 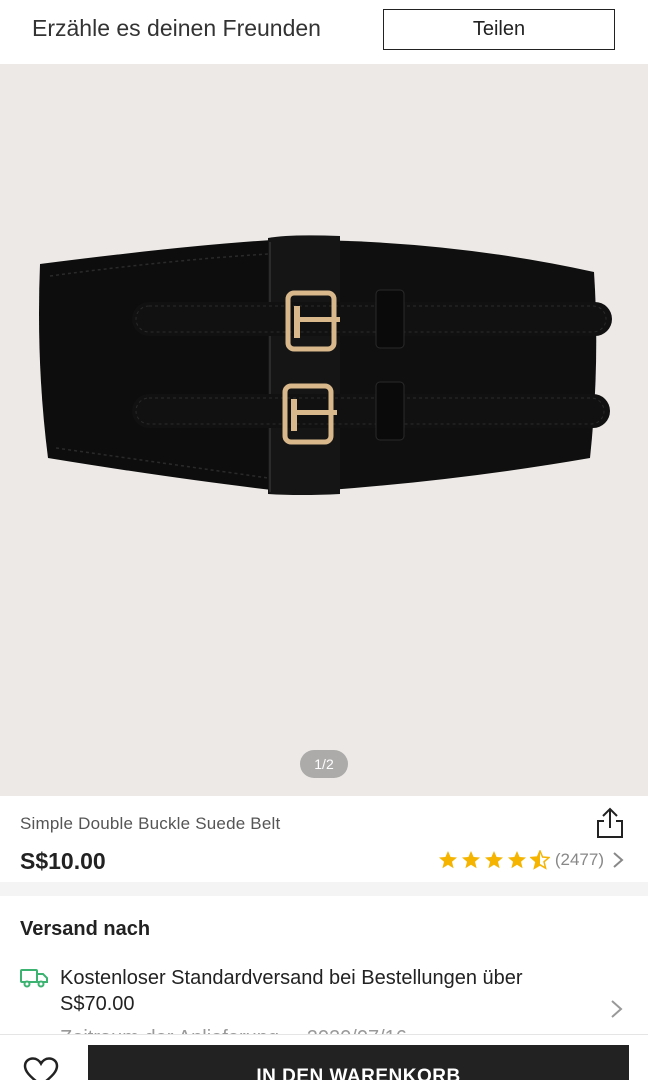 I want to click on share-upload-icon, so click(x=610, y=823).